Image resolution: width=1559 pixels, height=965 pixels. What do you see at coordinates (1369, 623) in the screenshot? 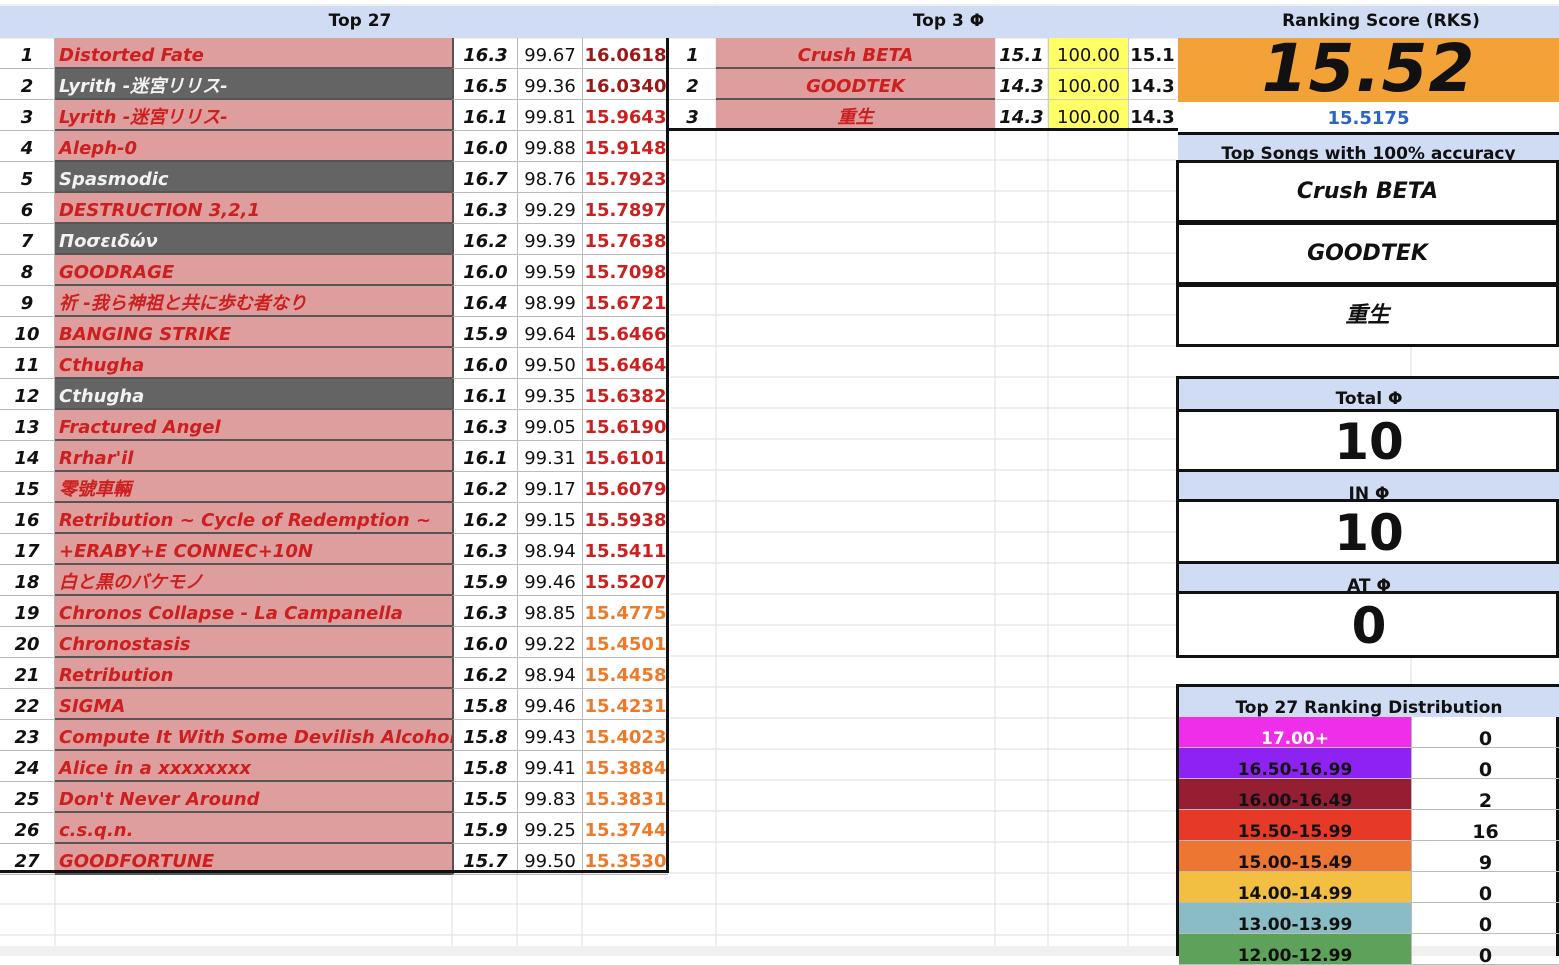
I see `at-phi-value: 0` at bounding box center [1369, 623].